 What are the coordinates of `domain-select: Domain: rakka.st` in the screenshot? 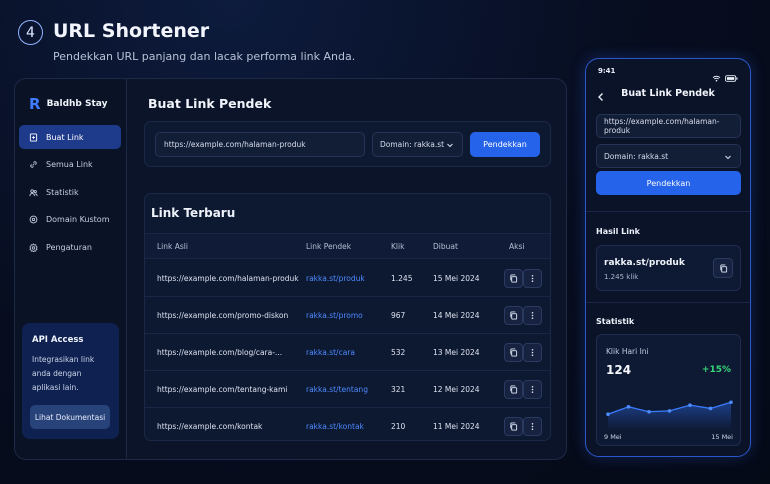 It's located at (417, 144).